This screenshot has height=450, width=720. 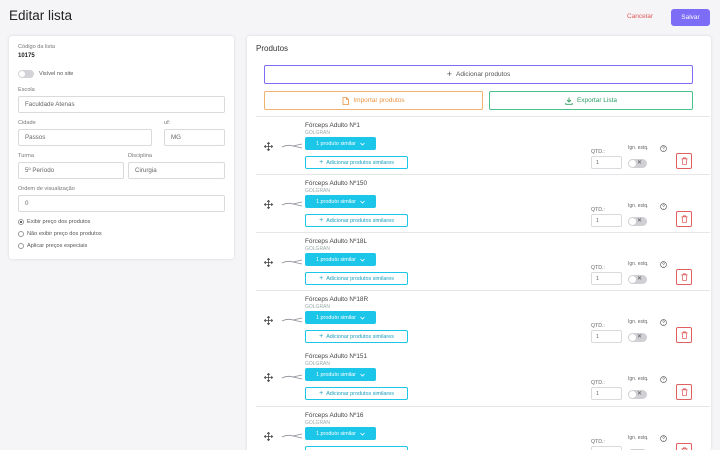 What do you see at coordinates (176, 170) in the screenshot?
I see `discipline-field: Cirurgia` at bounding box center [176, 170].